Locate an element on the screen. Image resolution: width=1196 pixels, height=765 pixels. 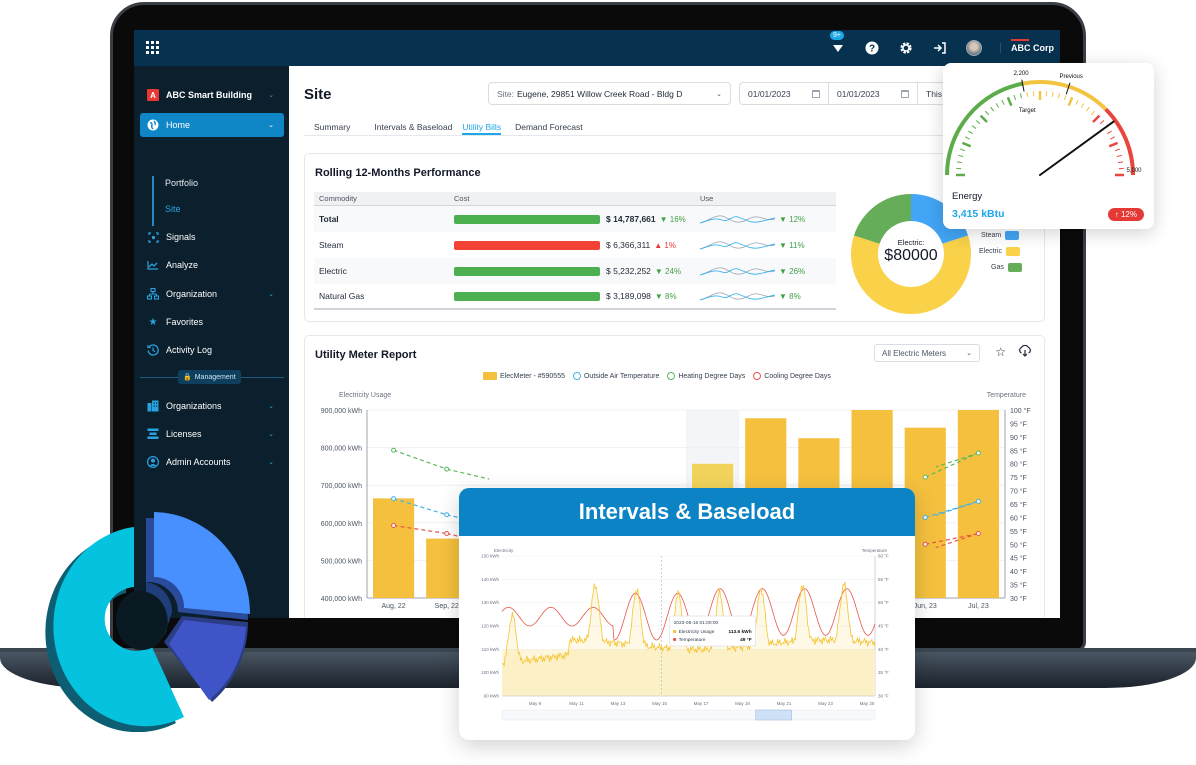
x-tick-label: May 9 is located at coordinates (535, 703).